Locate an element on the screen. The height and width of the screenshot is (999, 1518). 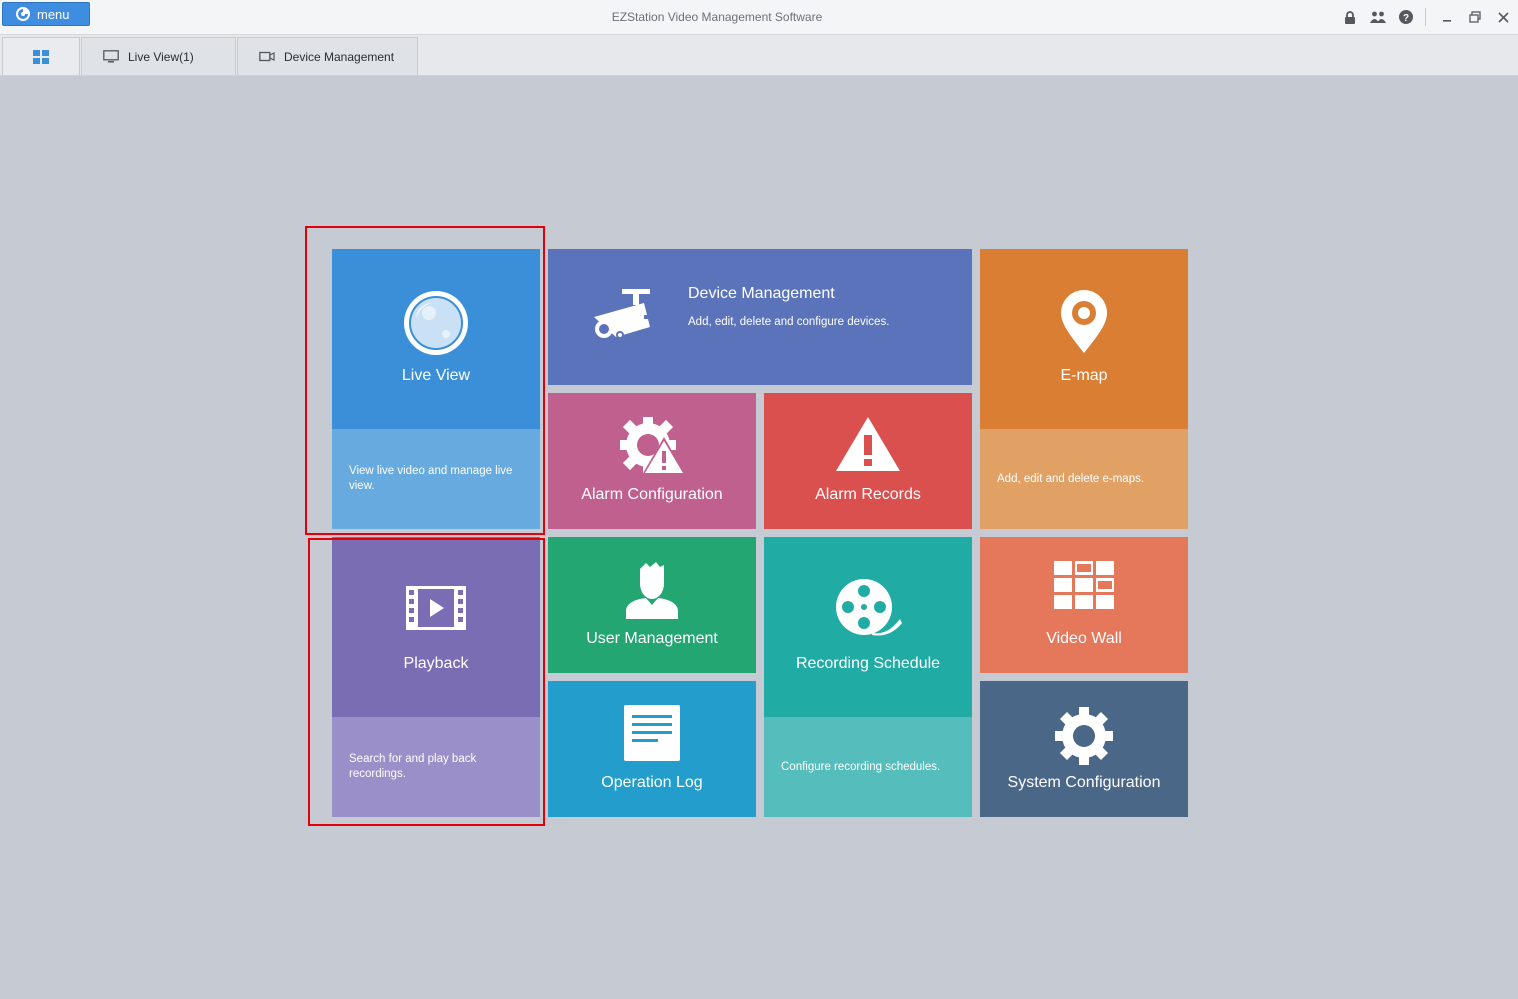
help-icon: ? is located at coordinates (1406, 17).